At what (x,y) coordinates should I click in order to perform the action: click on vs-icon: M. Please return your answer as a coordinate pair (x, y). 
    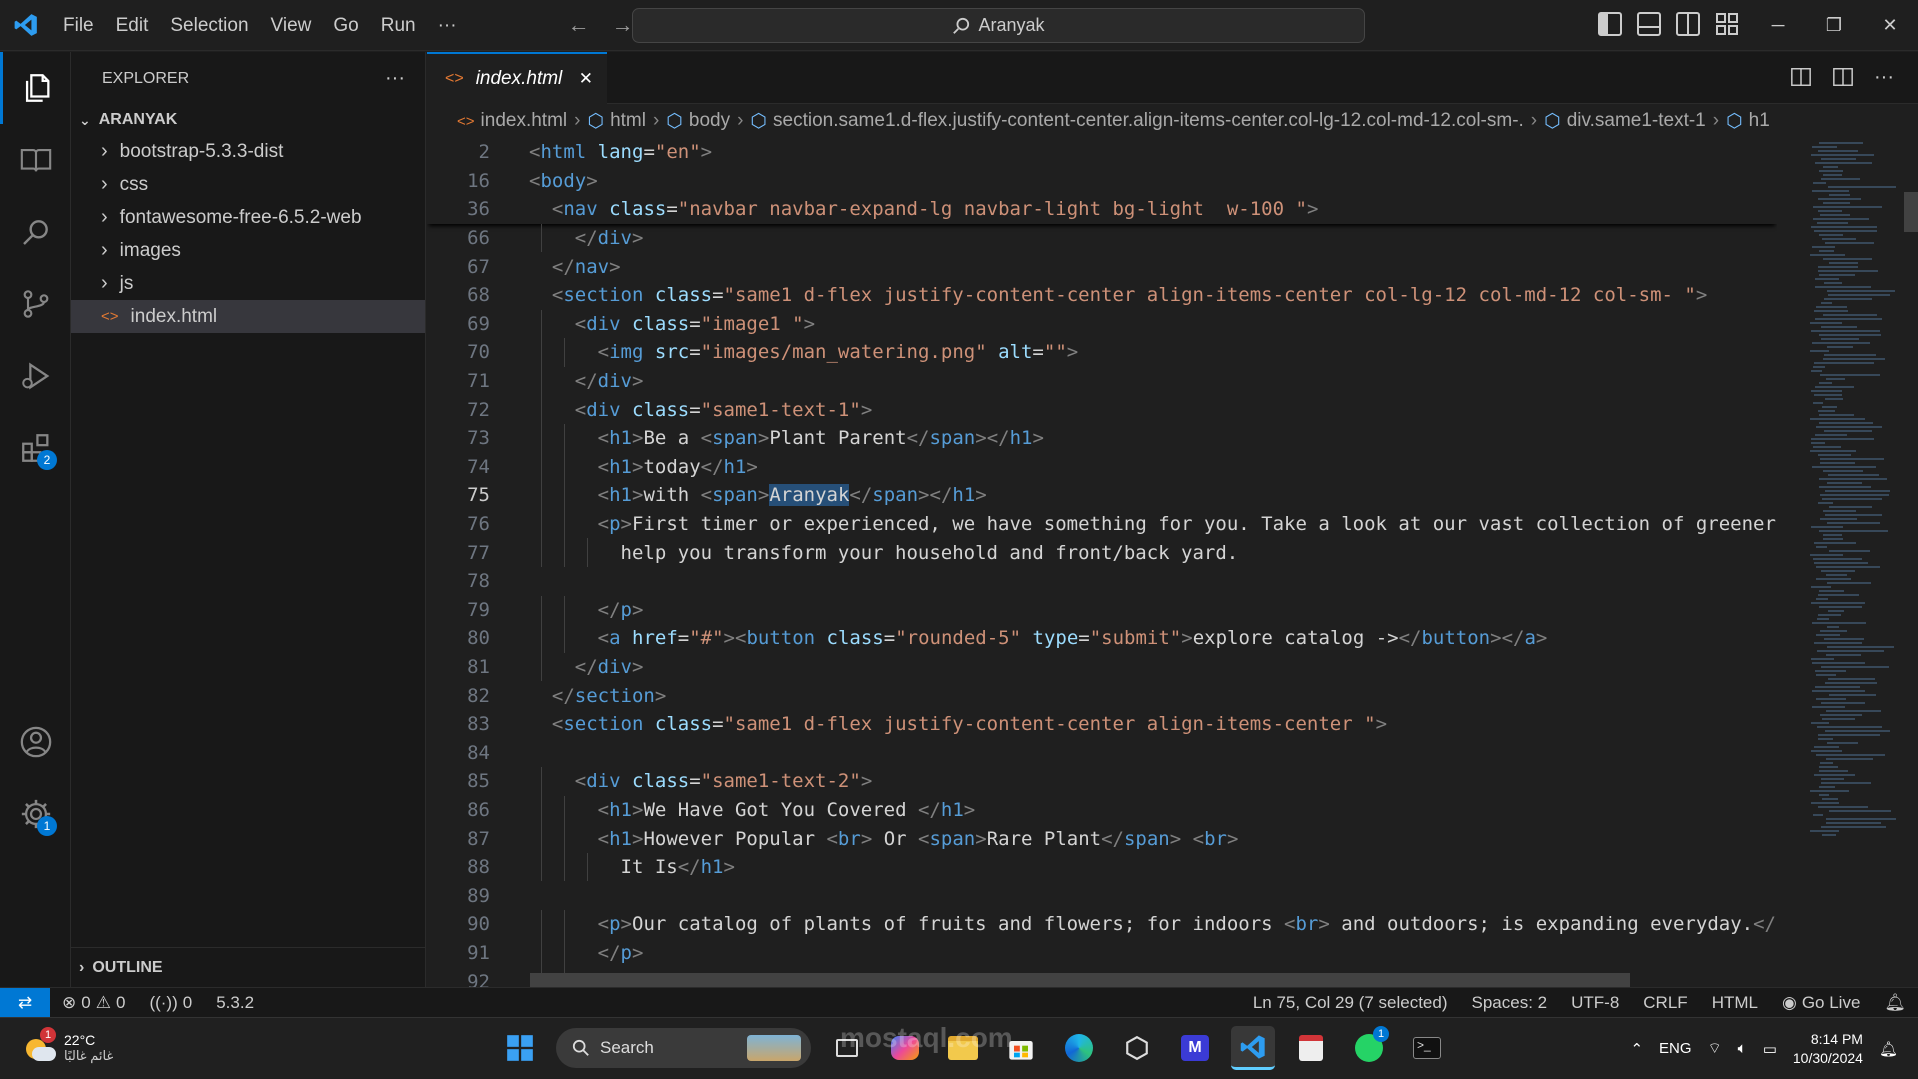
    Looking at the image, I should click on (1195, 1048).